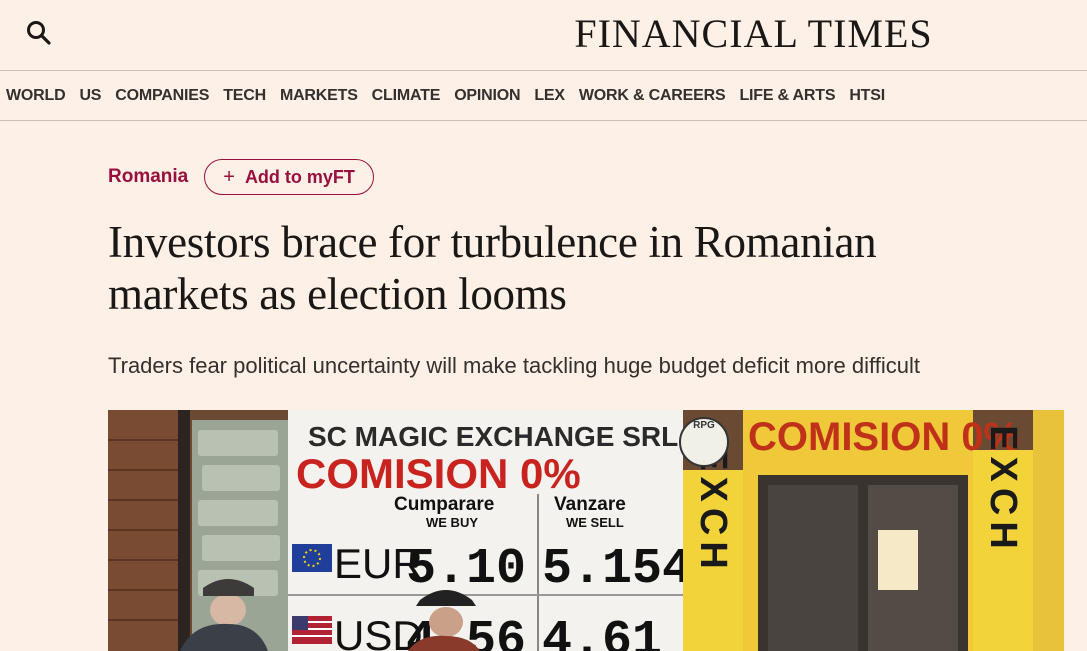  I want to click on top-bar: FINANCIAL TIMES, so click(543, 35).